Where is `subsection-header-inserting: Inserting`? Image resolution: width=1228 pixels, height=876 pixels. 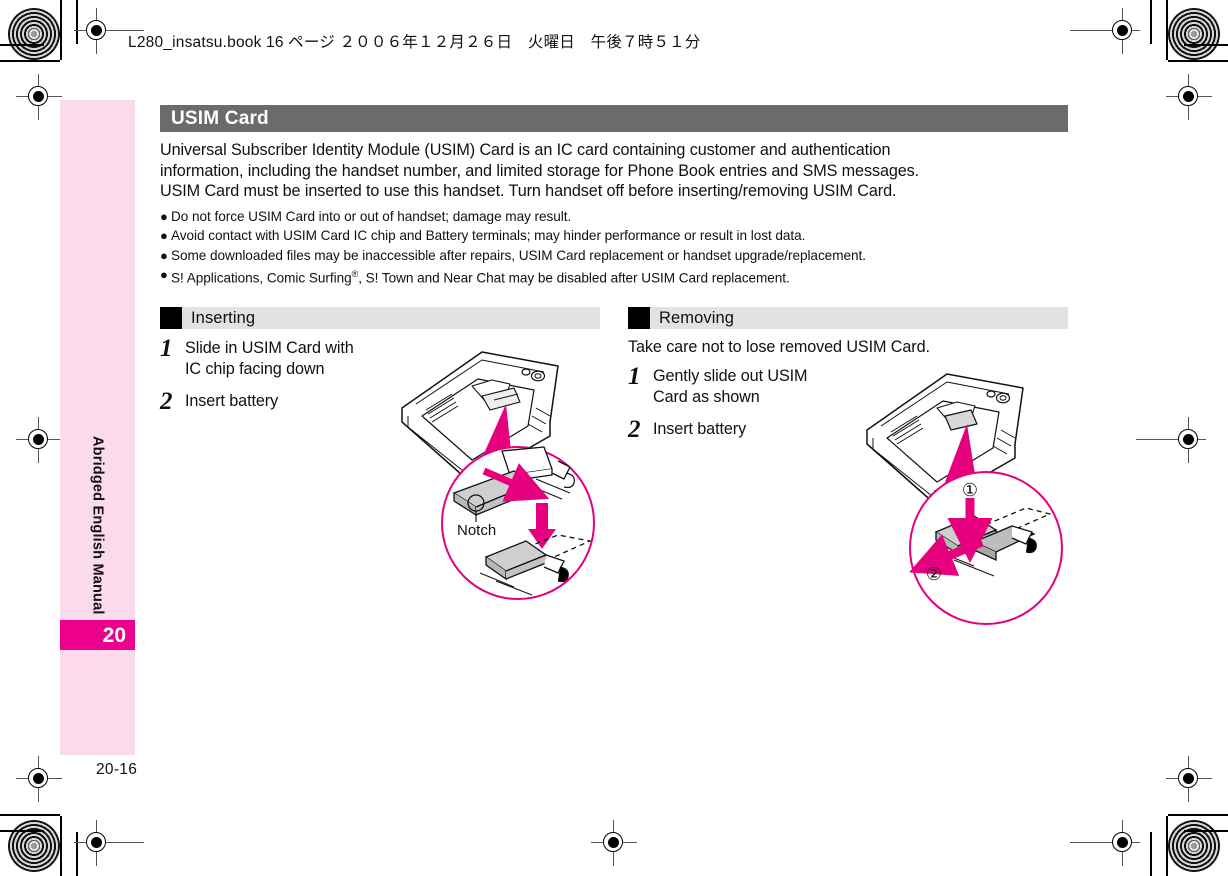
subsection-header-inserting: Inserting is located at coordinates (380, 318).